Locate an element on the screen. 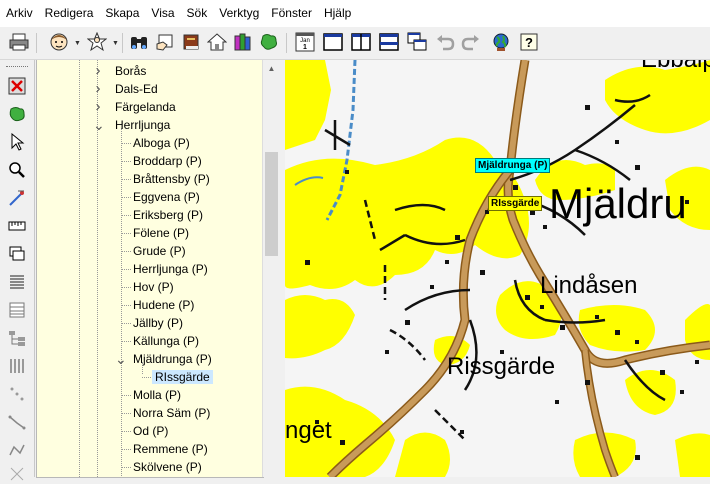 This screenshot has width=710, height=484. tree-item-label: Hudene (P) is located at coordinates (164, 305).